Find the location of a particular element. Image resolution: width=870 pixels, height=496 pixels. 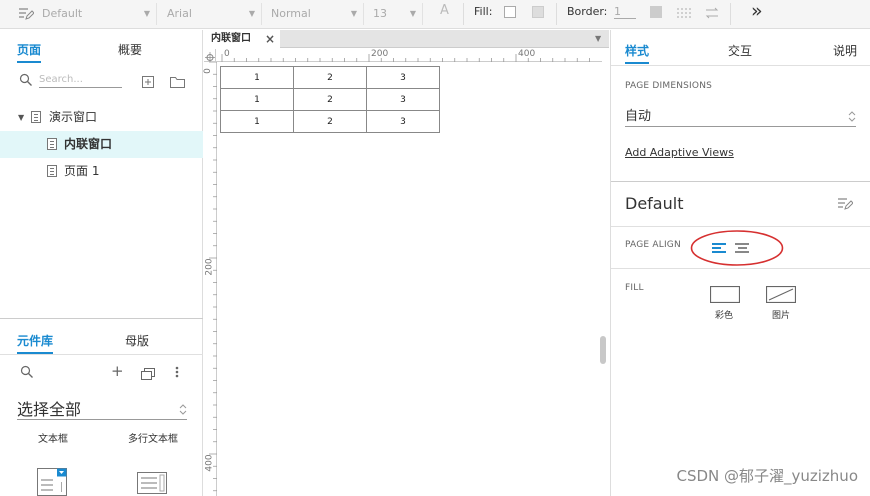

caret-down-icon: ▼ is located at coordinates (21, 117).